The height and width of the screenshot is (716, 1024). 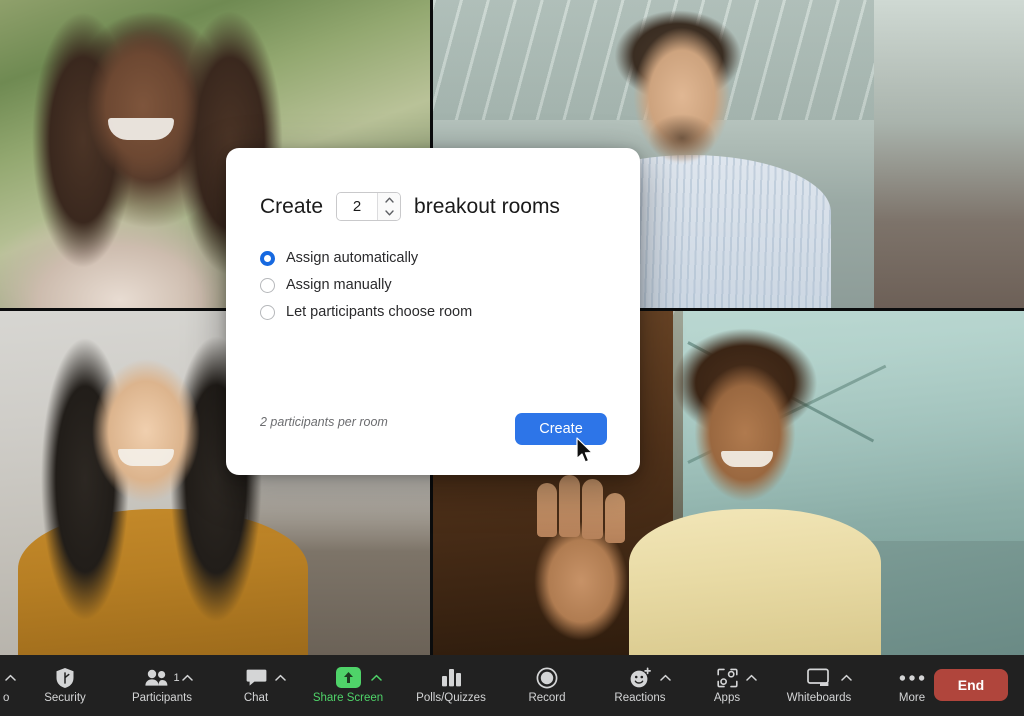 I want to click on dialog-headline: Create breakout rooms, so click(x=410, y=206).